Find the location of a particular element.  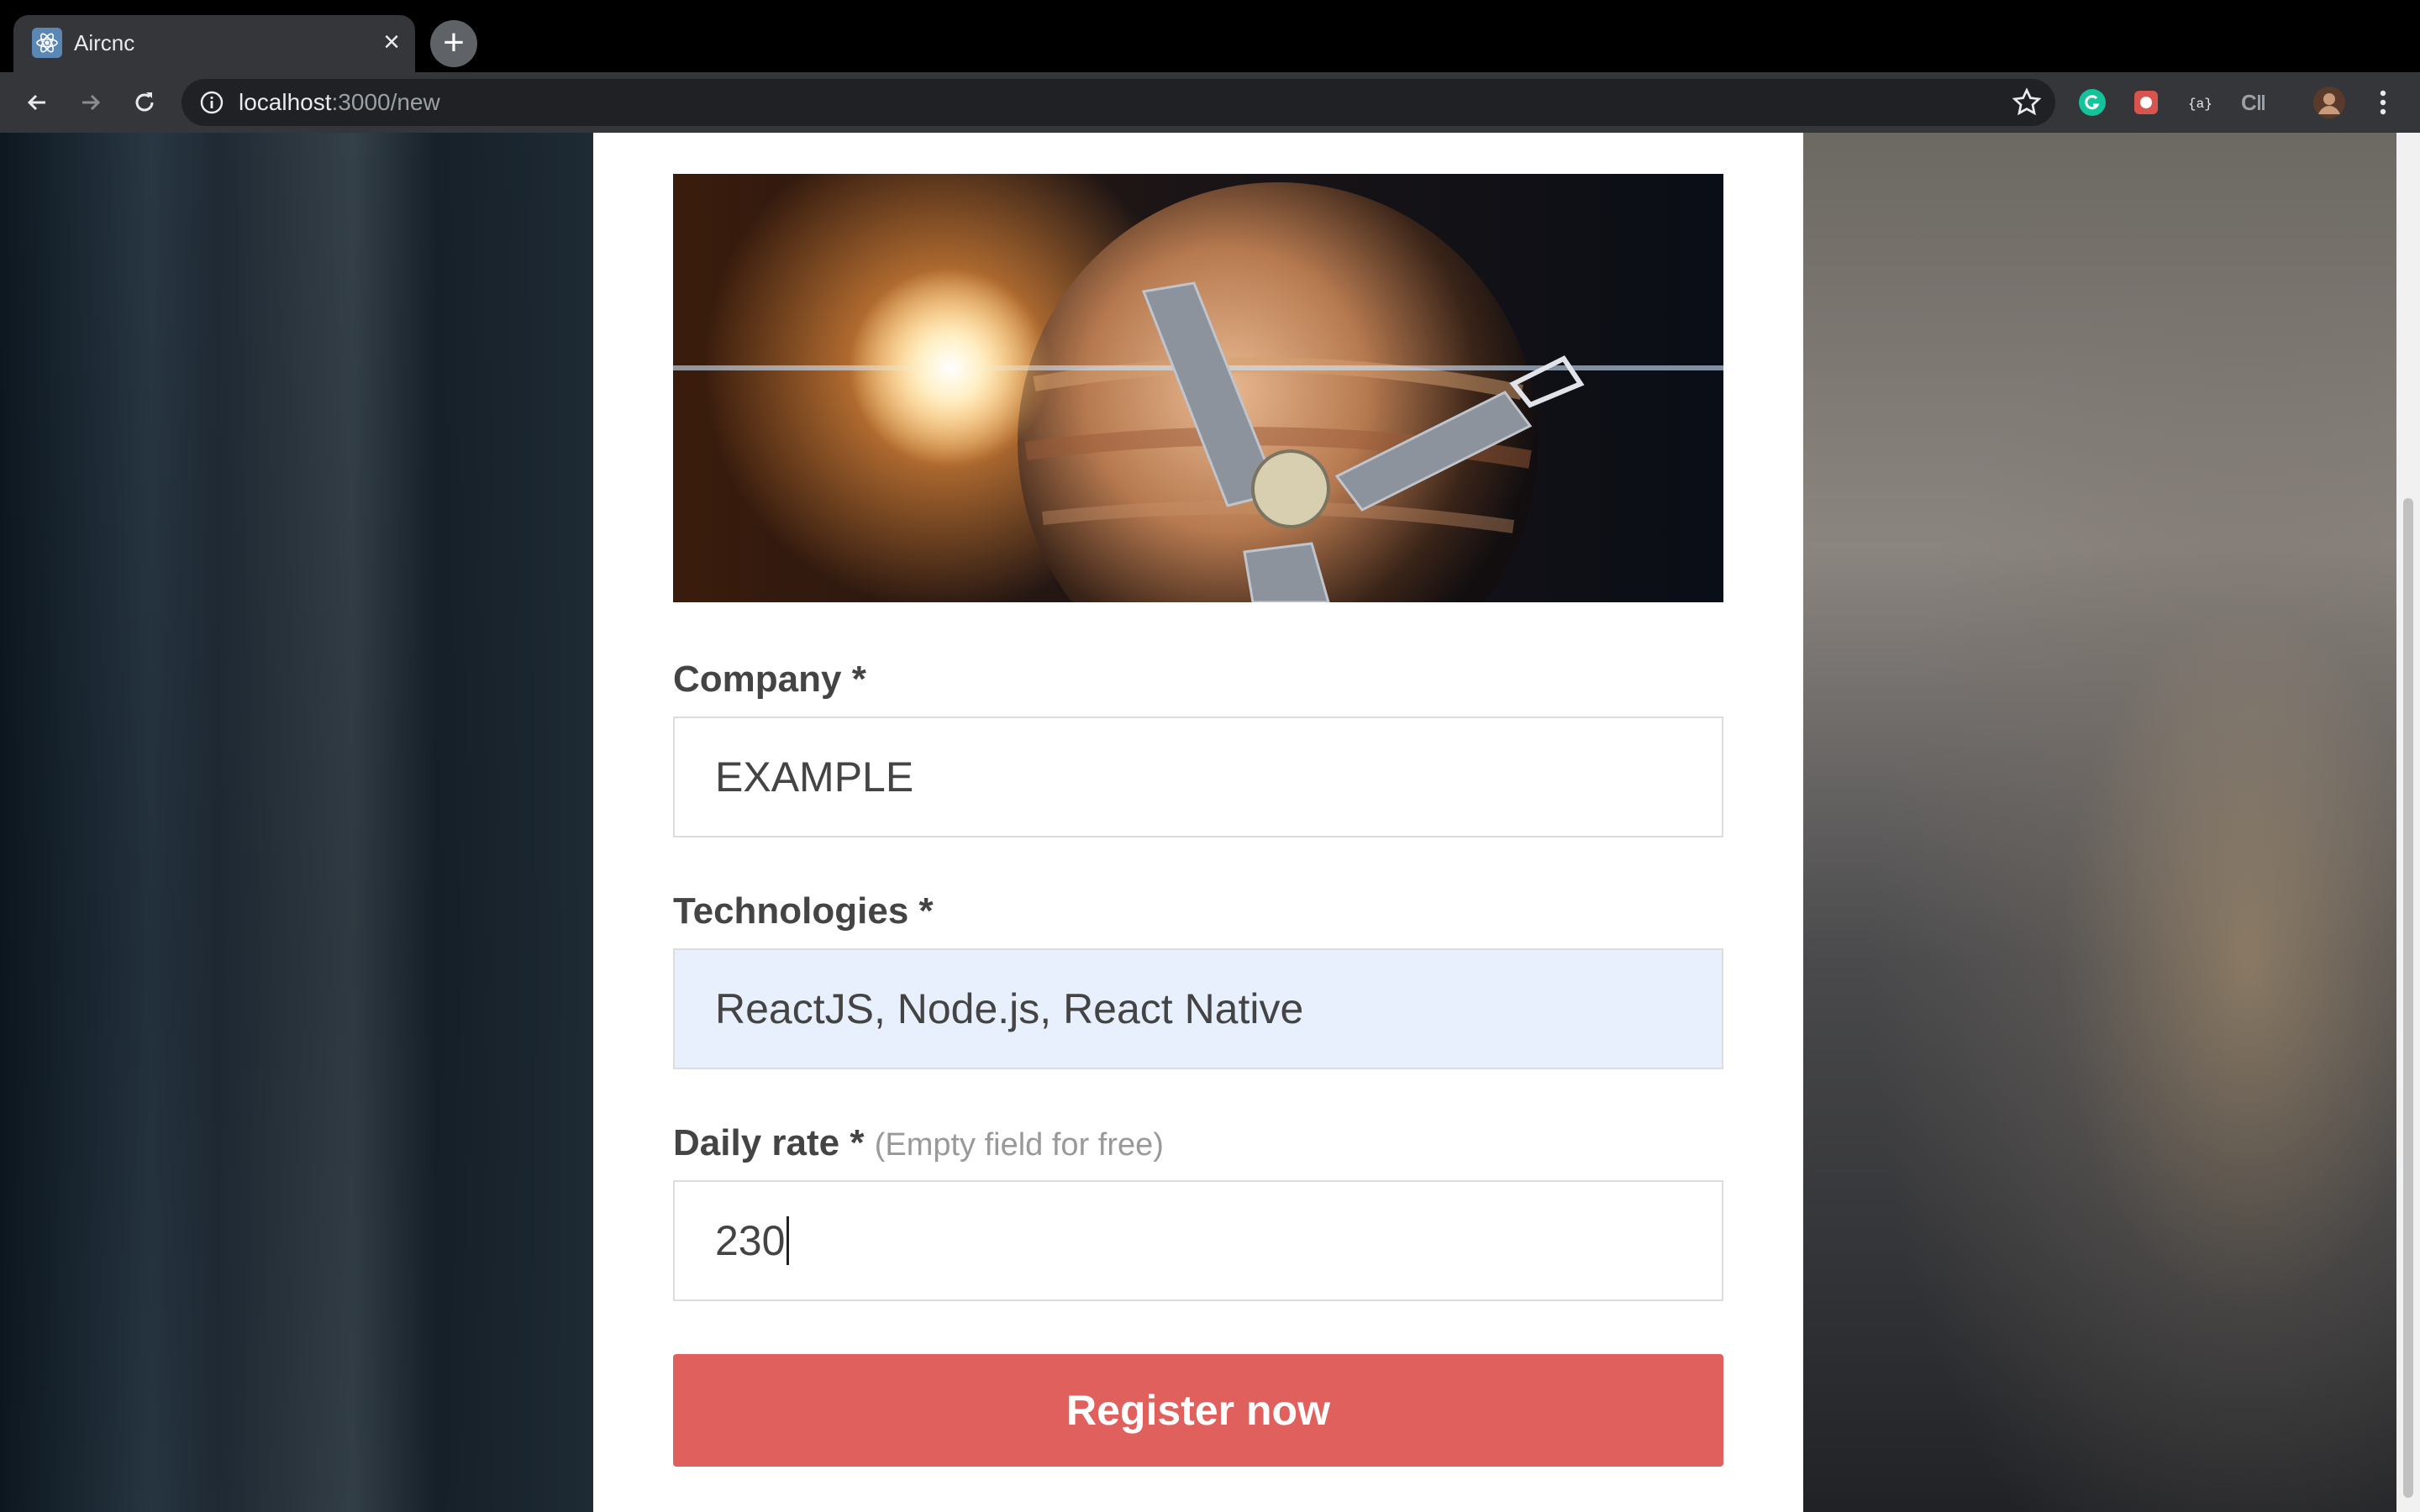

site-info-icon is located at coordinates (211, 102).